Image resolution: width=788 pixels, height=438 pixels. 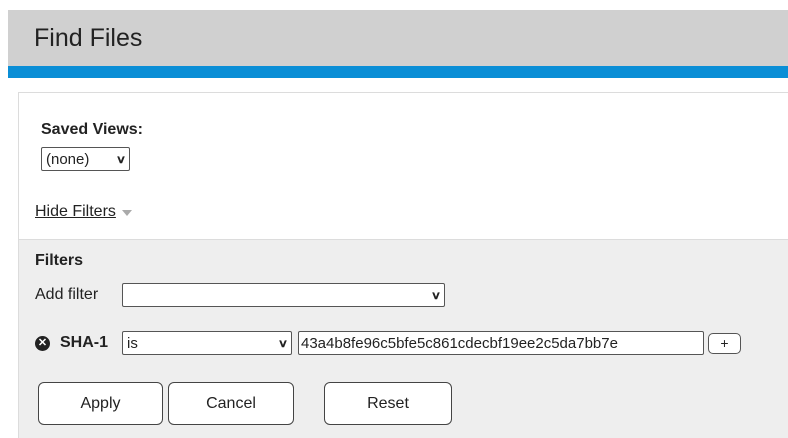 I want to click on filter-value-input, so click(x=501, y=343).